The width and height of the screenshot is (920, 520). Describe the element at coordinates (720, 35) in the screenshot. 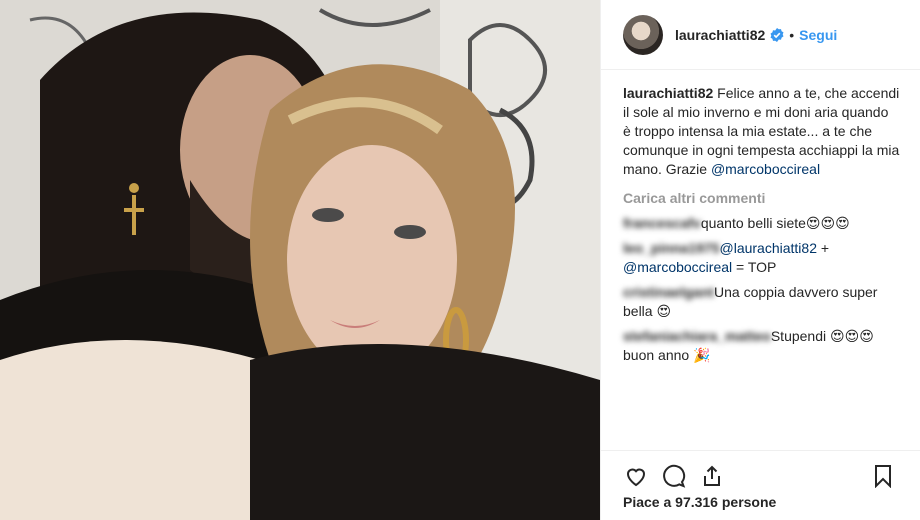

I see `username-link: laurachiatti82` at that location.